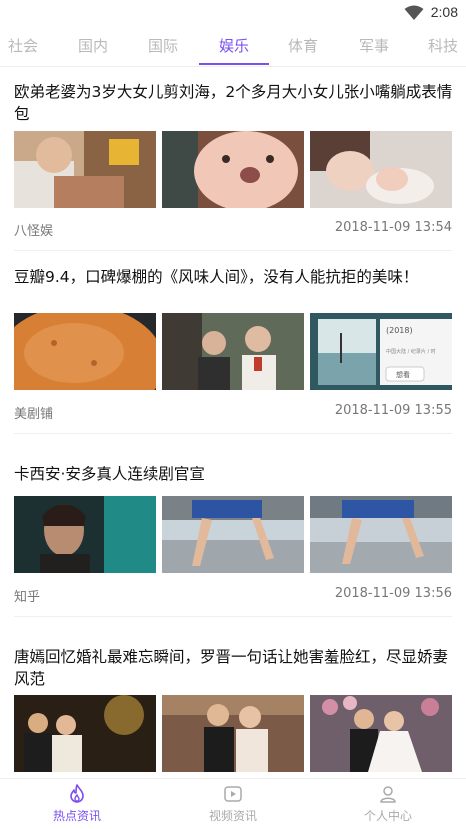  What do you see at coordinates (393, 593) in the screenshot?
I see `news-time: 2018-11-09 13:56` at bounding box center [393, 593].